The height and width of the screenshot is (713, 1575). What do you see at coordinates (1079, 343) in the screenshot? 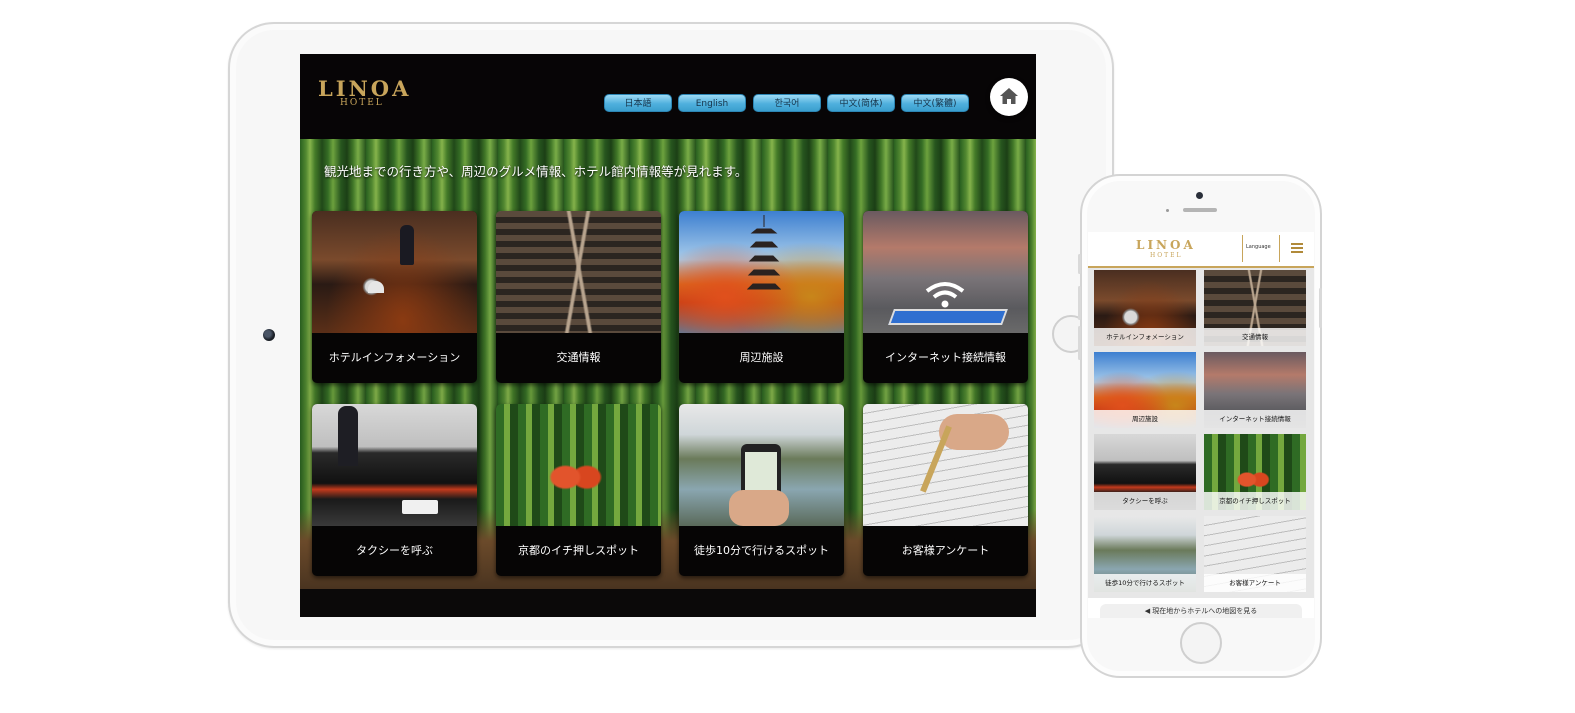
I see `phone-volume-down` at bounding box center [1079, 343].